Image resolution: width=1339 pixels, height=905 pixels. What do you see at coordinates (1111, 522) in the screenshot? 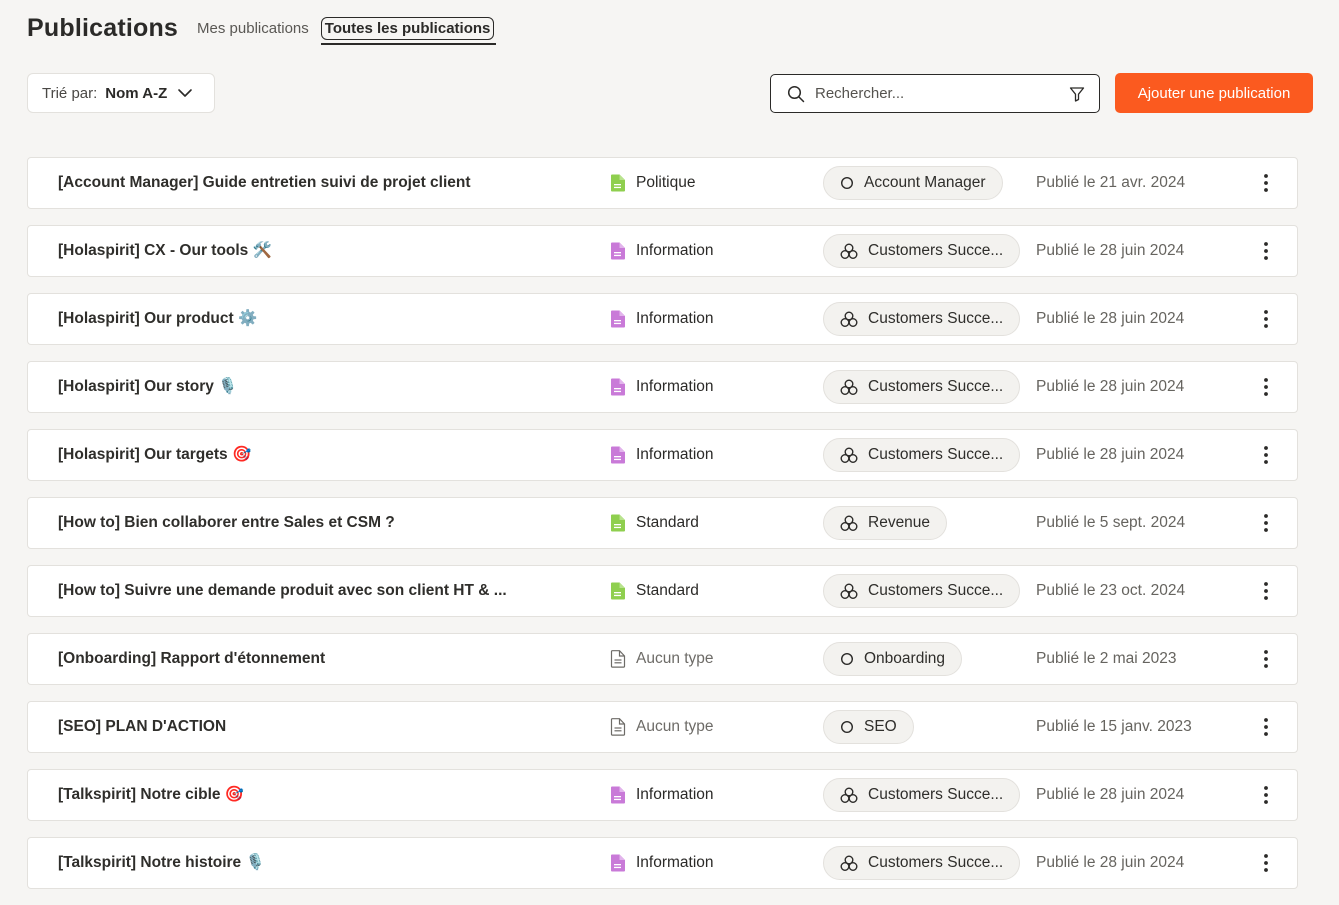
I see `publication-date: Publié le 5 sept. 2024` at bounding box center [1111, 522].